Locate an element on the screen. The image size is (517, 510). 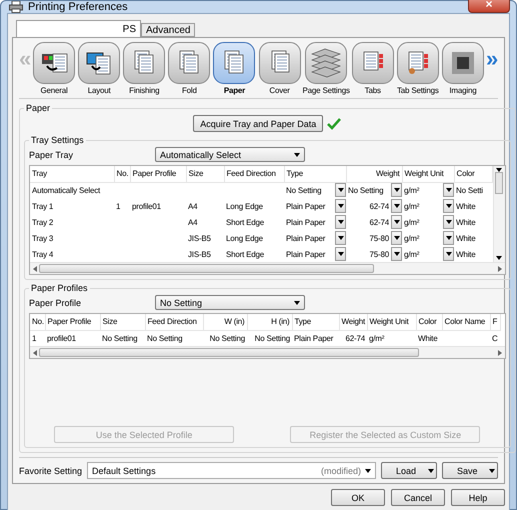
table-cell-text: 1 is located at coordinates (118, 206).